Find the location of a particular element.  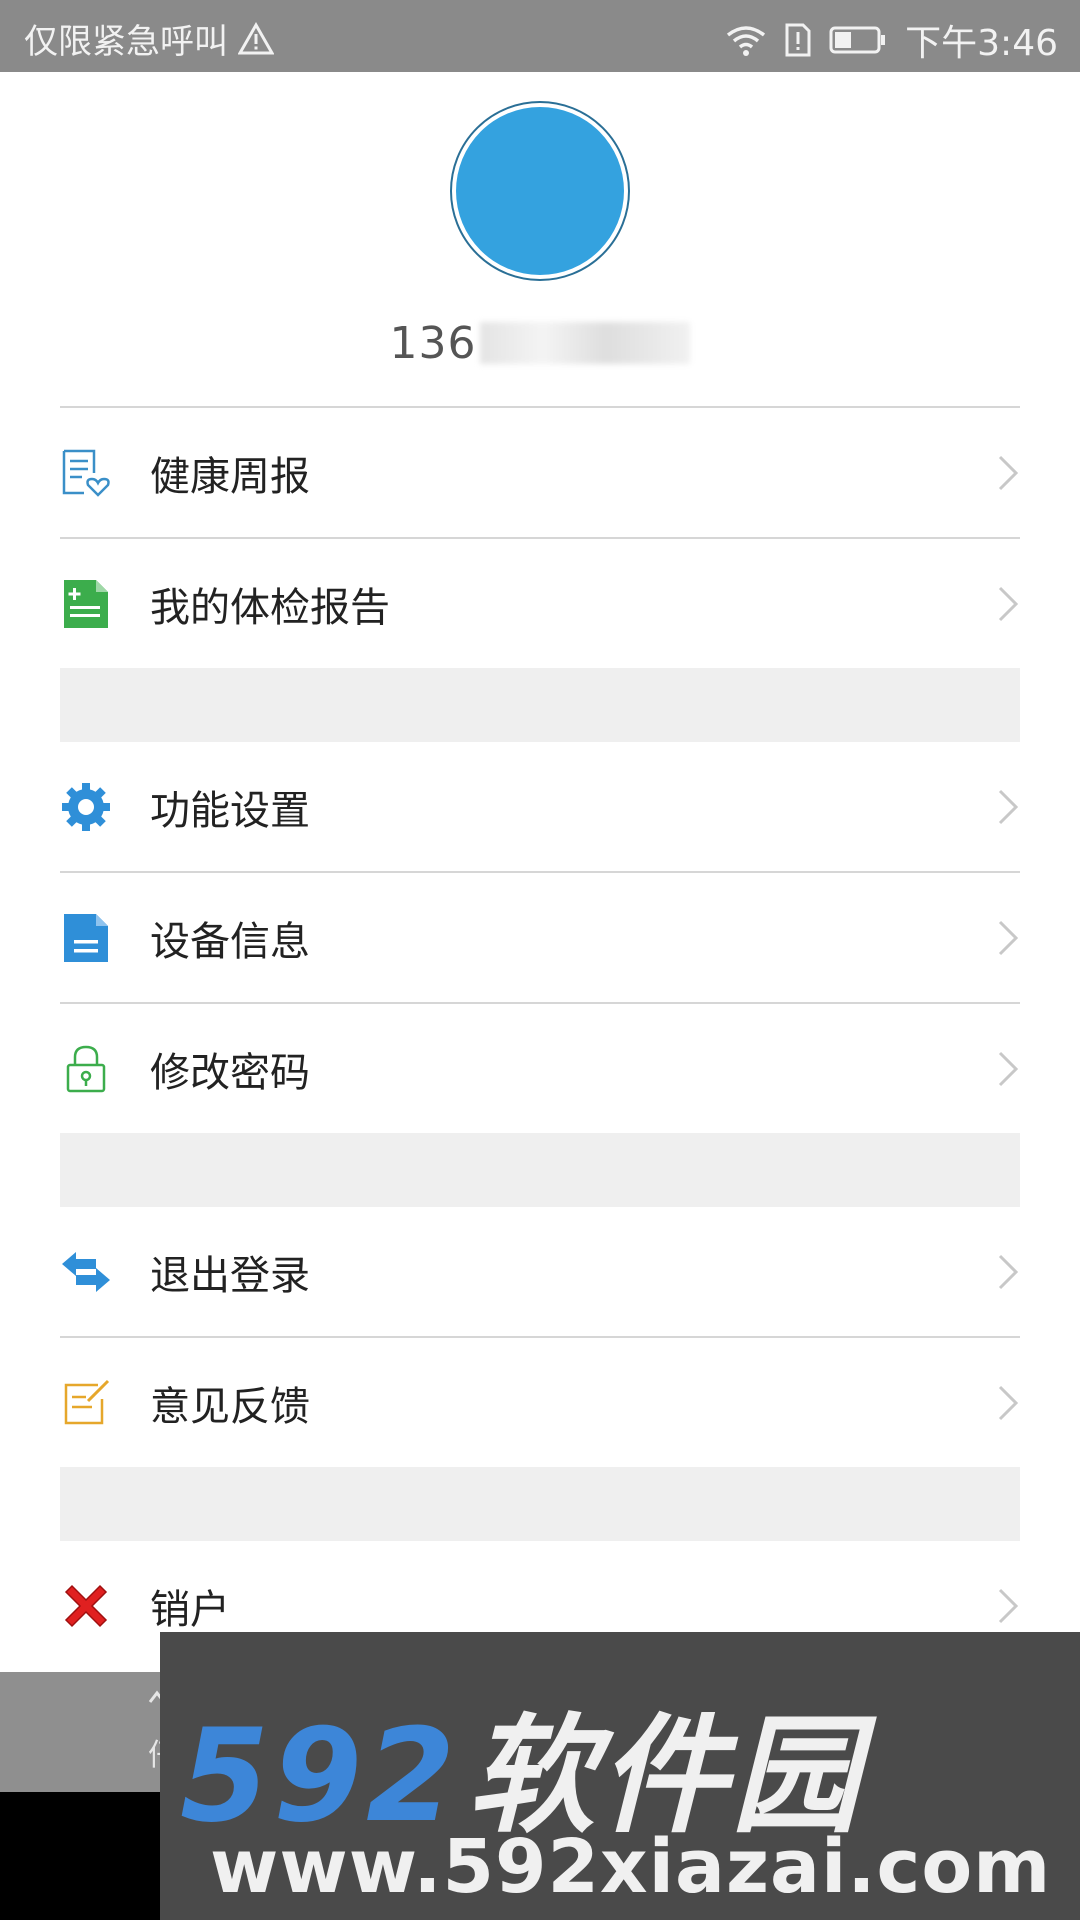

menu-item-label: 我的体检报告 is located at coordinates (270, 607).